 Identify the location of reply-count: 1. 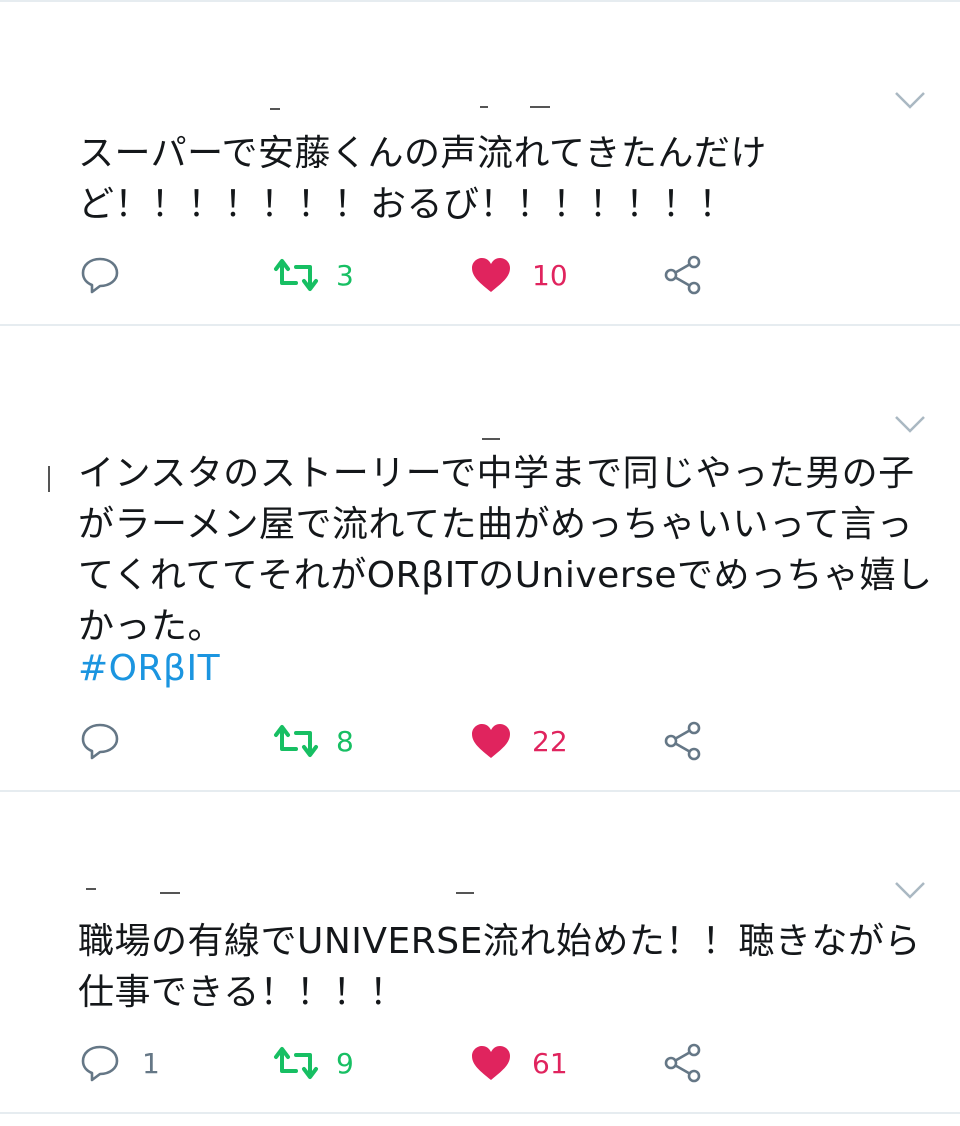
(151, 1063).